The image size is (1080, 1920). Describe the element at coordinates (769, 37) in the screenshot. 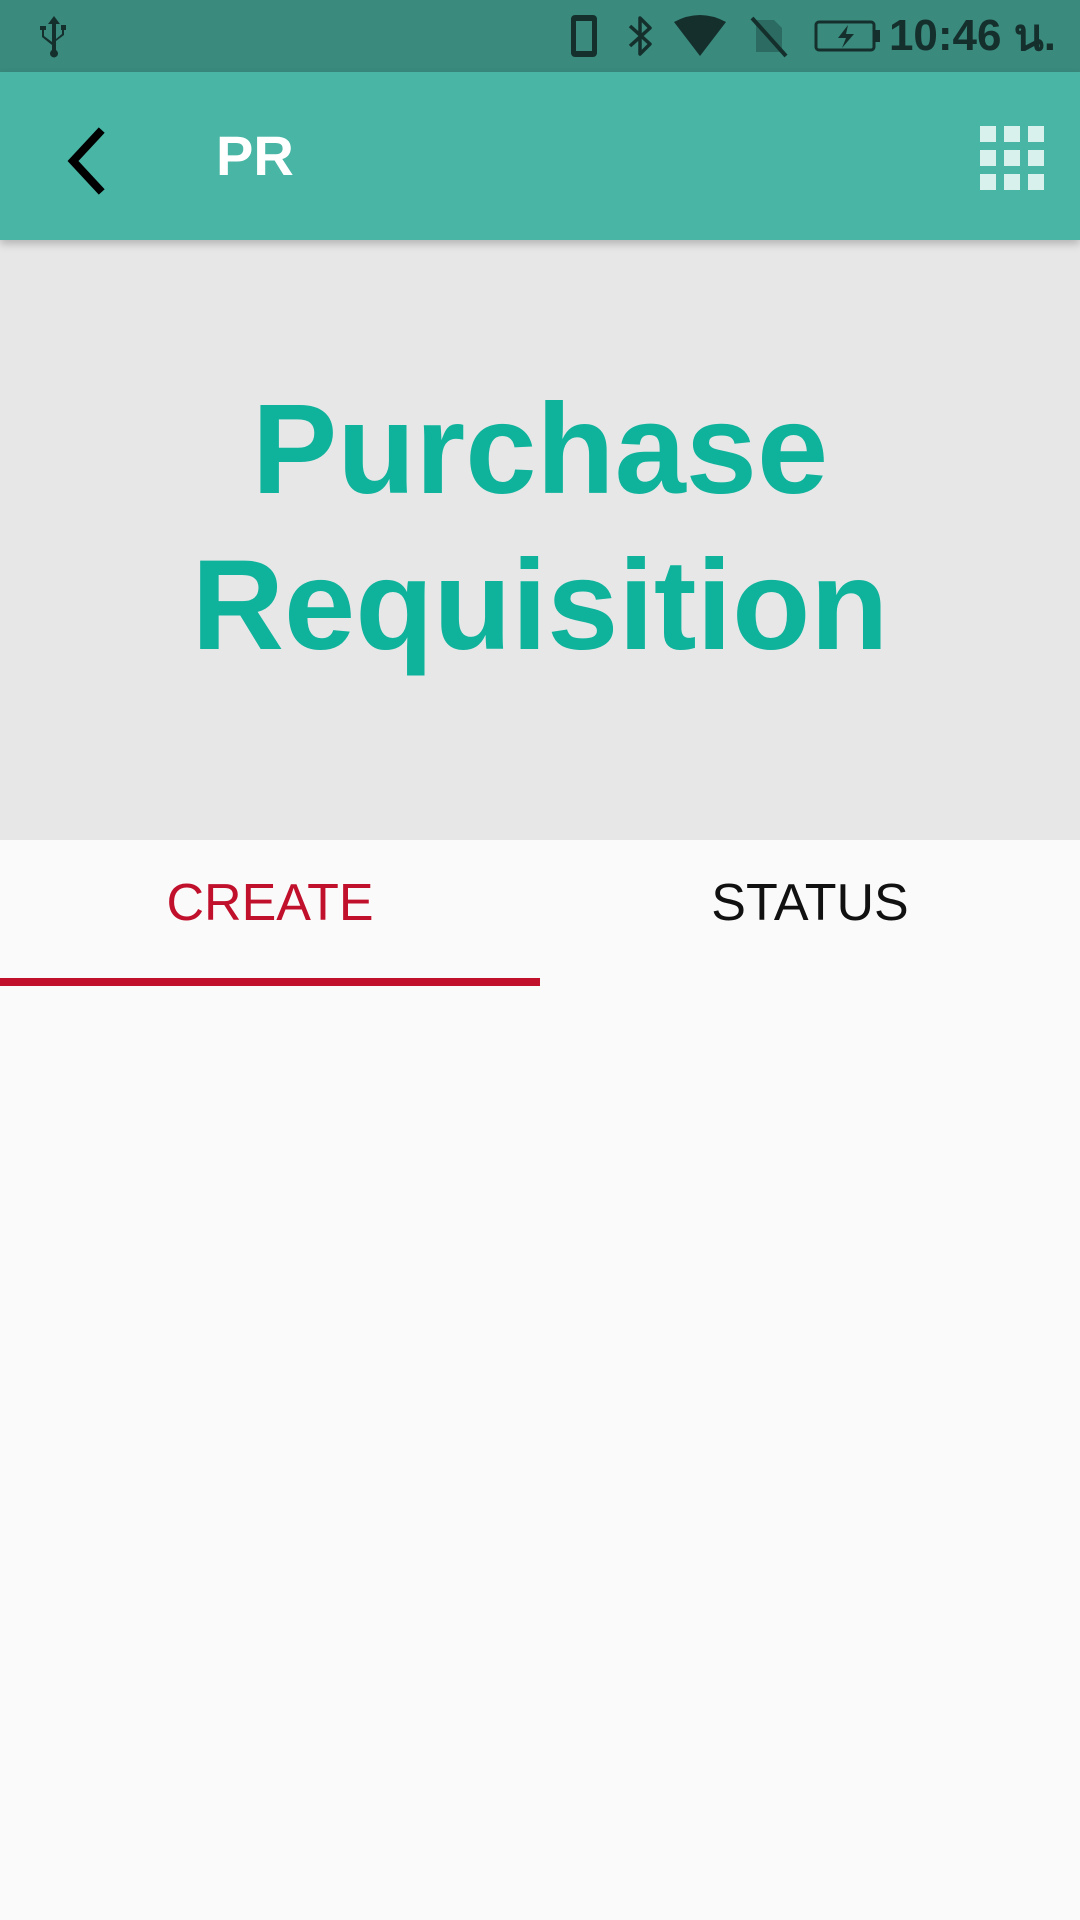

I see `no-sim-icon` at that location.